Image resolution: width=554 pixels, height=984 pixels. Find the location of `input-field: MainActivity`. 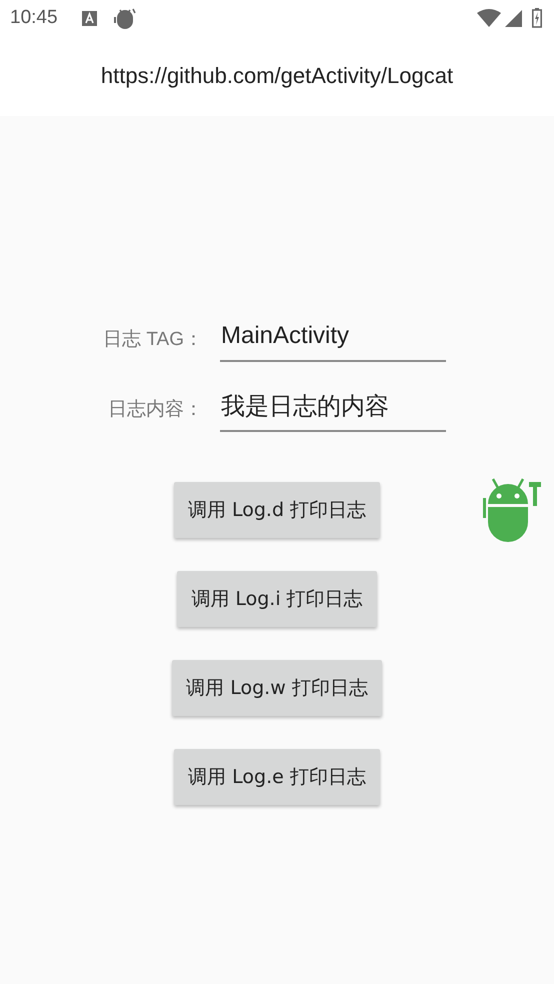

input-field: MainActivity is located at coordinates (333, 339).